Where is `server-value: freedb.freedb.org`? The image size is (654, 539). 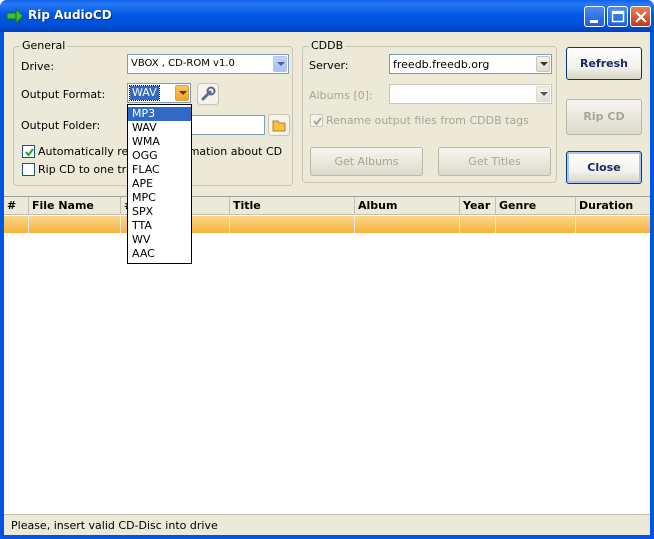
server-value: freedb.freedb.org is located at coordinates (441, 64).